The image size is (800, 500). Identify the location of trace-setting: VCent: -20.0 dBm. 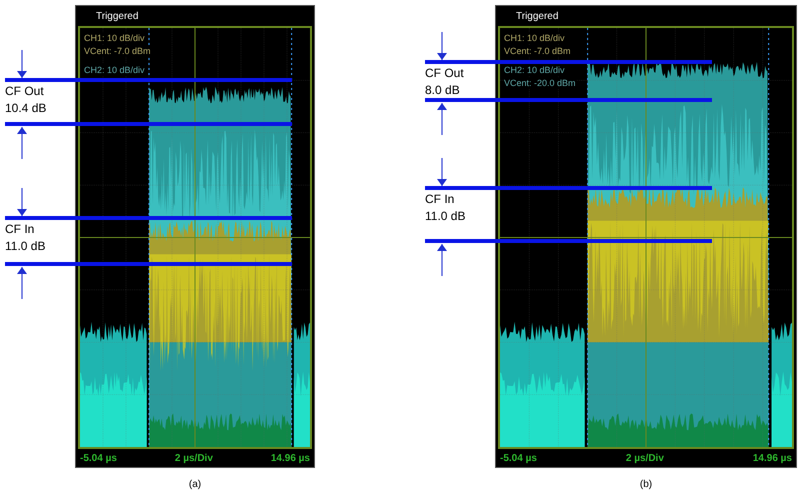
(540, 83).